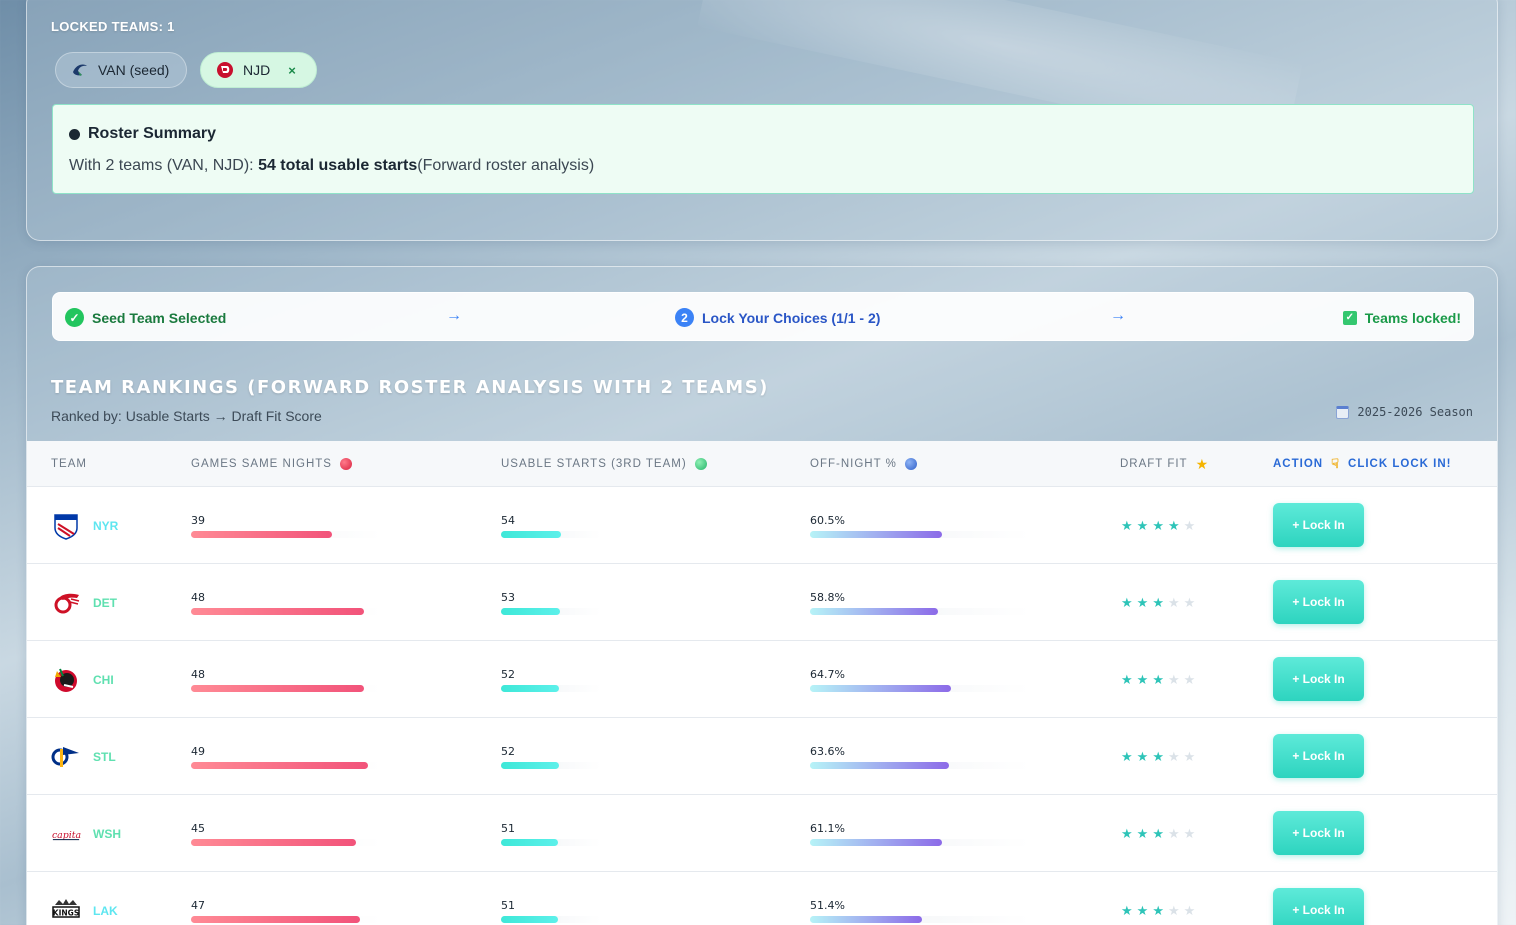 This screenshot has height=925, width=1516. I want to click on offnight-value: 60.5%, so click(827, 520).